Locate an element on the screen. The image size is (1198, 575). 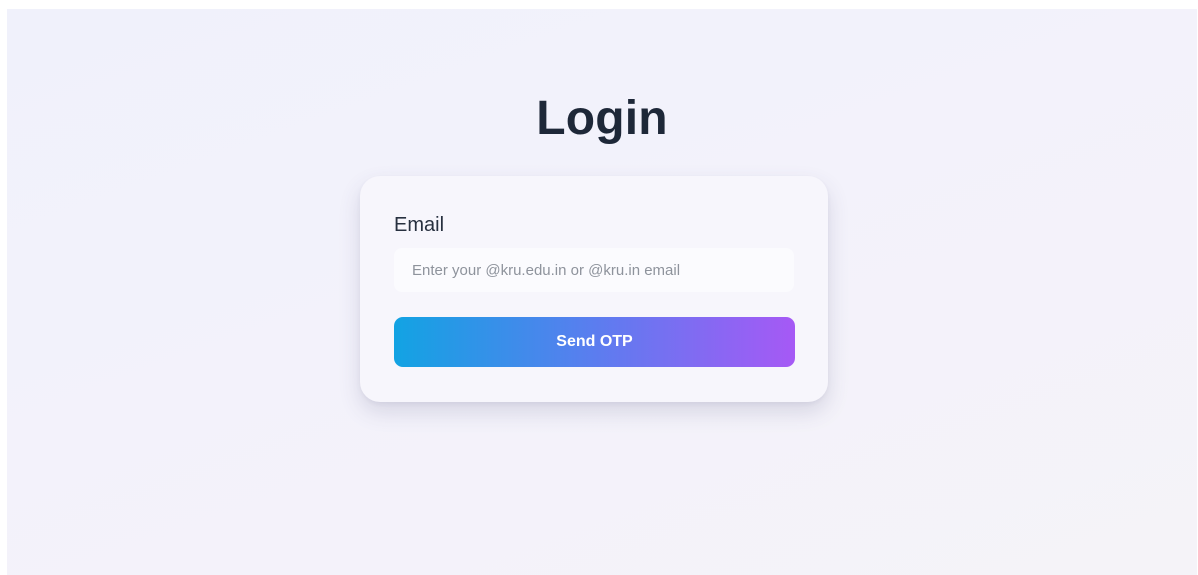
email-input is located at coordinates (594, 270).